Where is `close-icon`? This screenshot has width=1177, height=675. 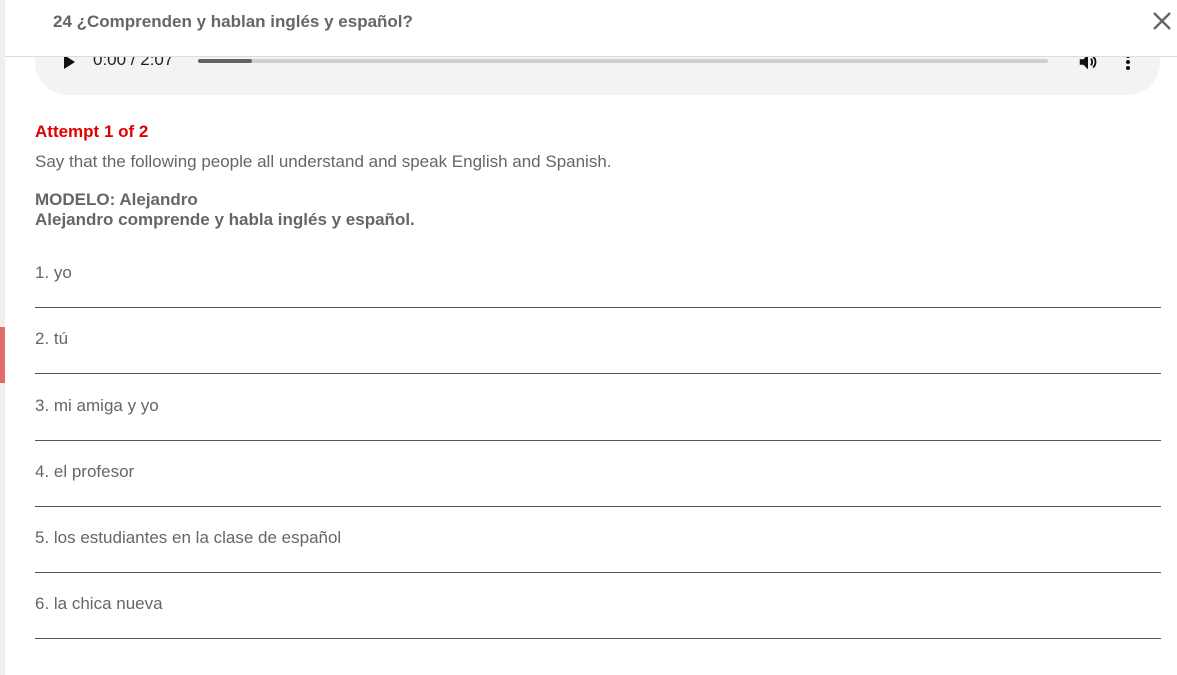 close-icon is located at coordinates (1162, 21).